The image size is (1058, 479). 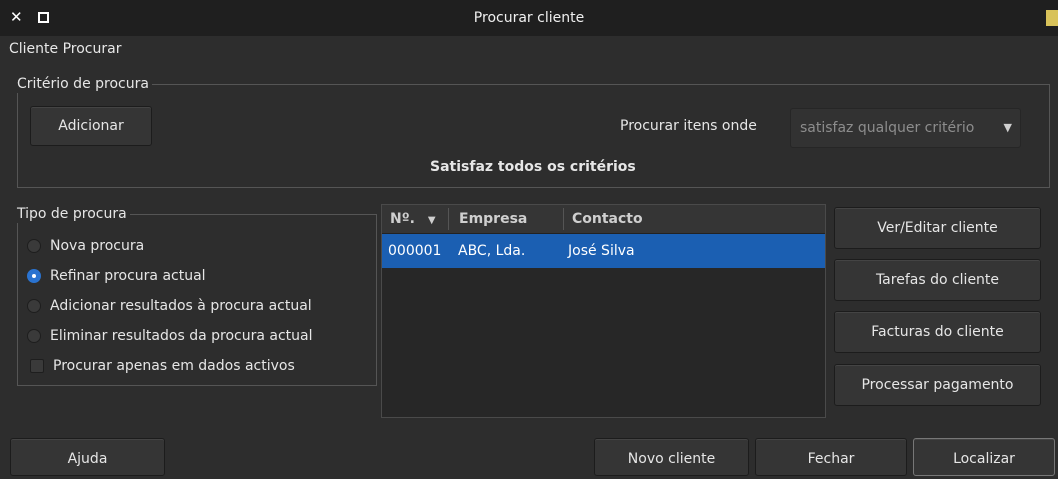 What do you see at coordinates (128, 276) in the screenshot?
I see `radio-refine-search-label: Refinar procura actual` at bounding box center [128, 276].